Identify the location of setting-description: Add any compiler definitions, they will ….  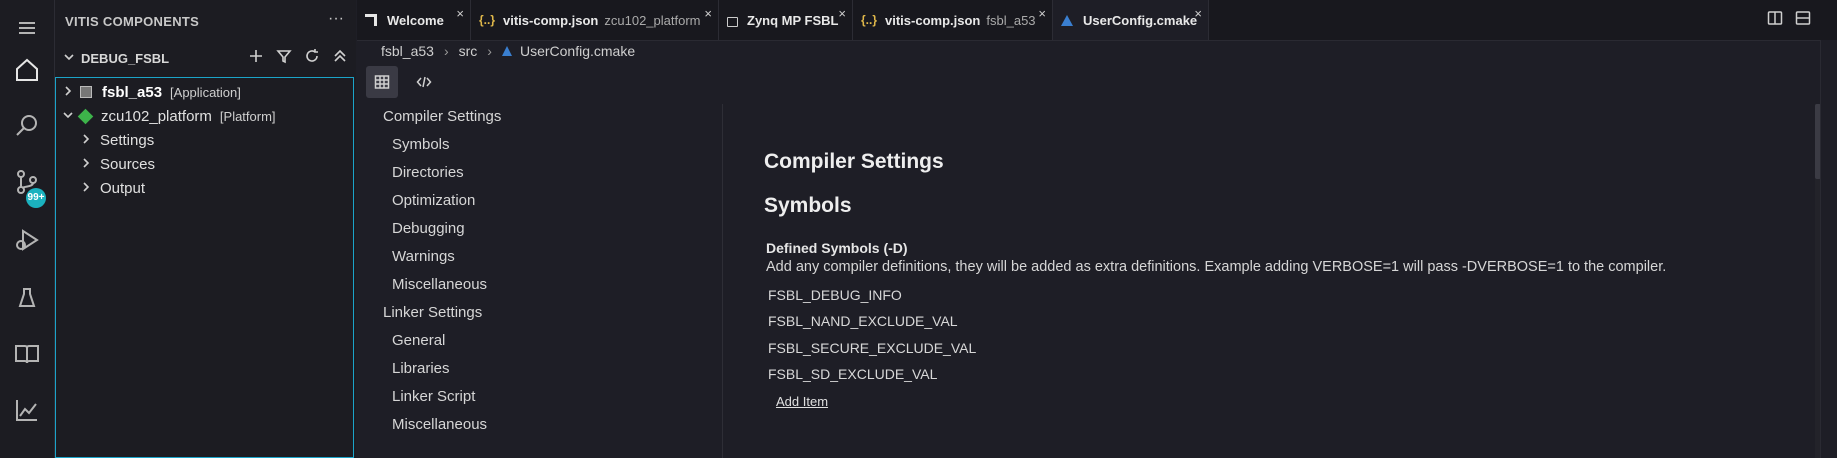
(1216, 267).